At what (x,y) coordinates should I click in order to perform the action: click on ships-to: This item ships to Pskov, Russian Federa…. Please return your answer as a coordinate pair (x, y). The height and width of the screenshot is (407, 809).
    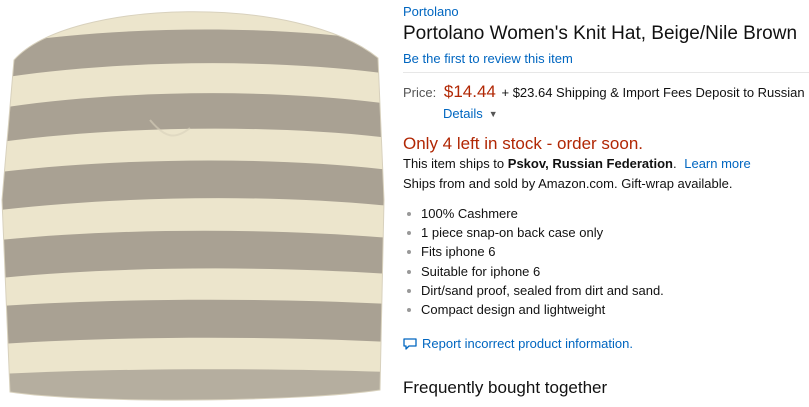
    Looking at the image, I should click on (577, 163).